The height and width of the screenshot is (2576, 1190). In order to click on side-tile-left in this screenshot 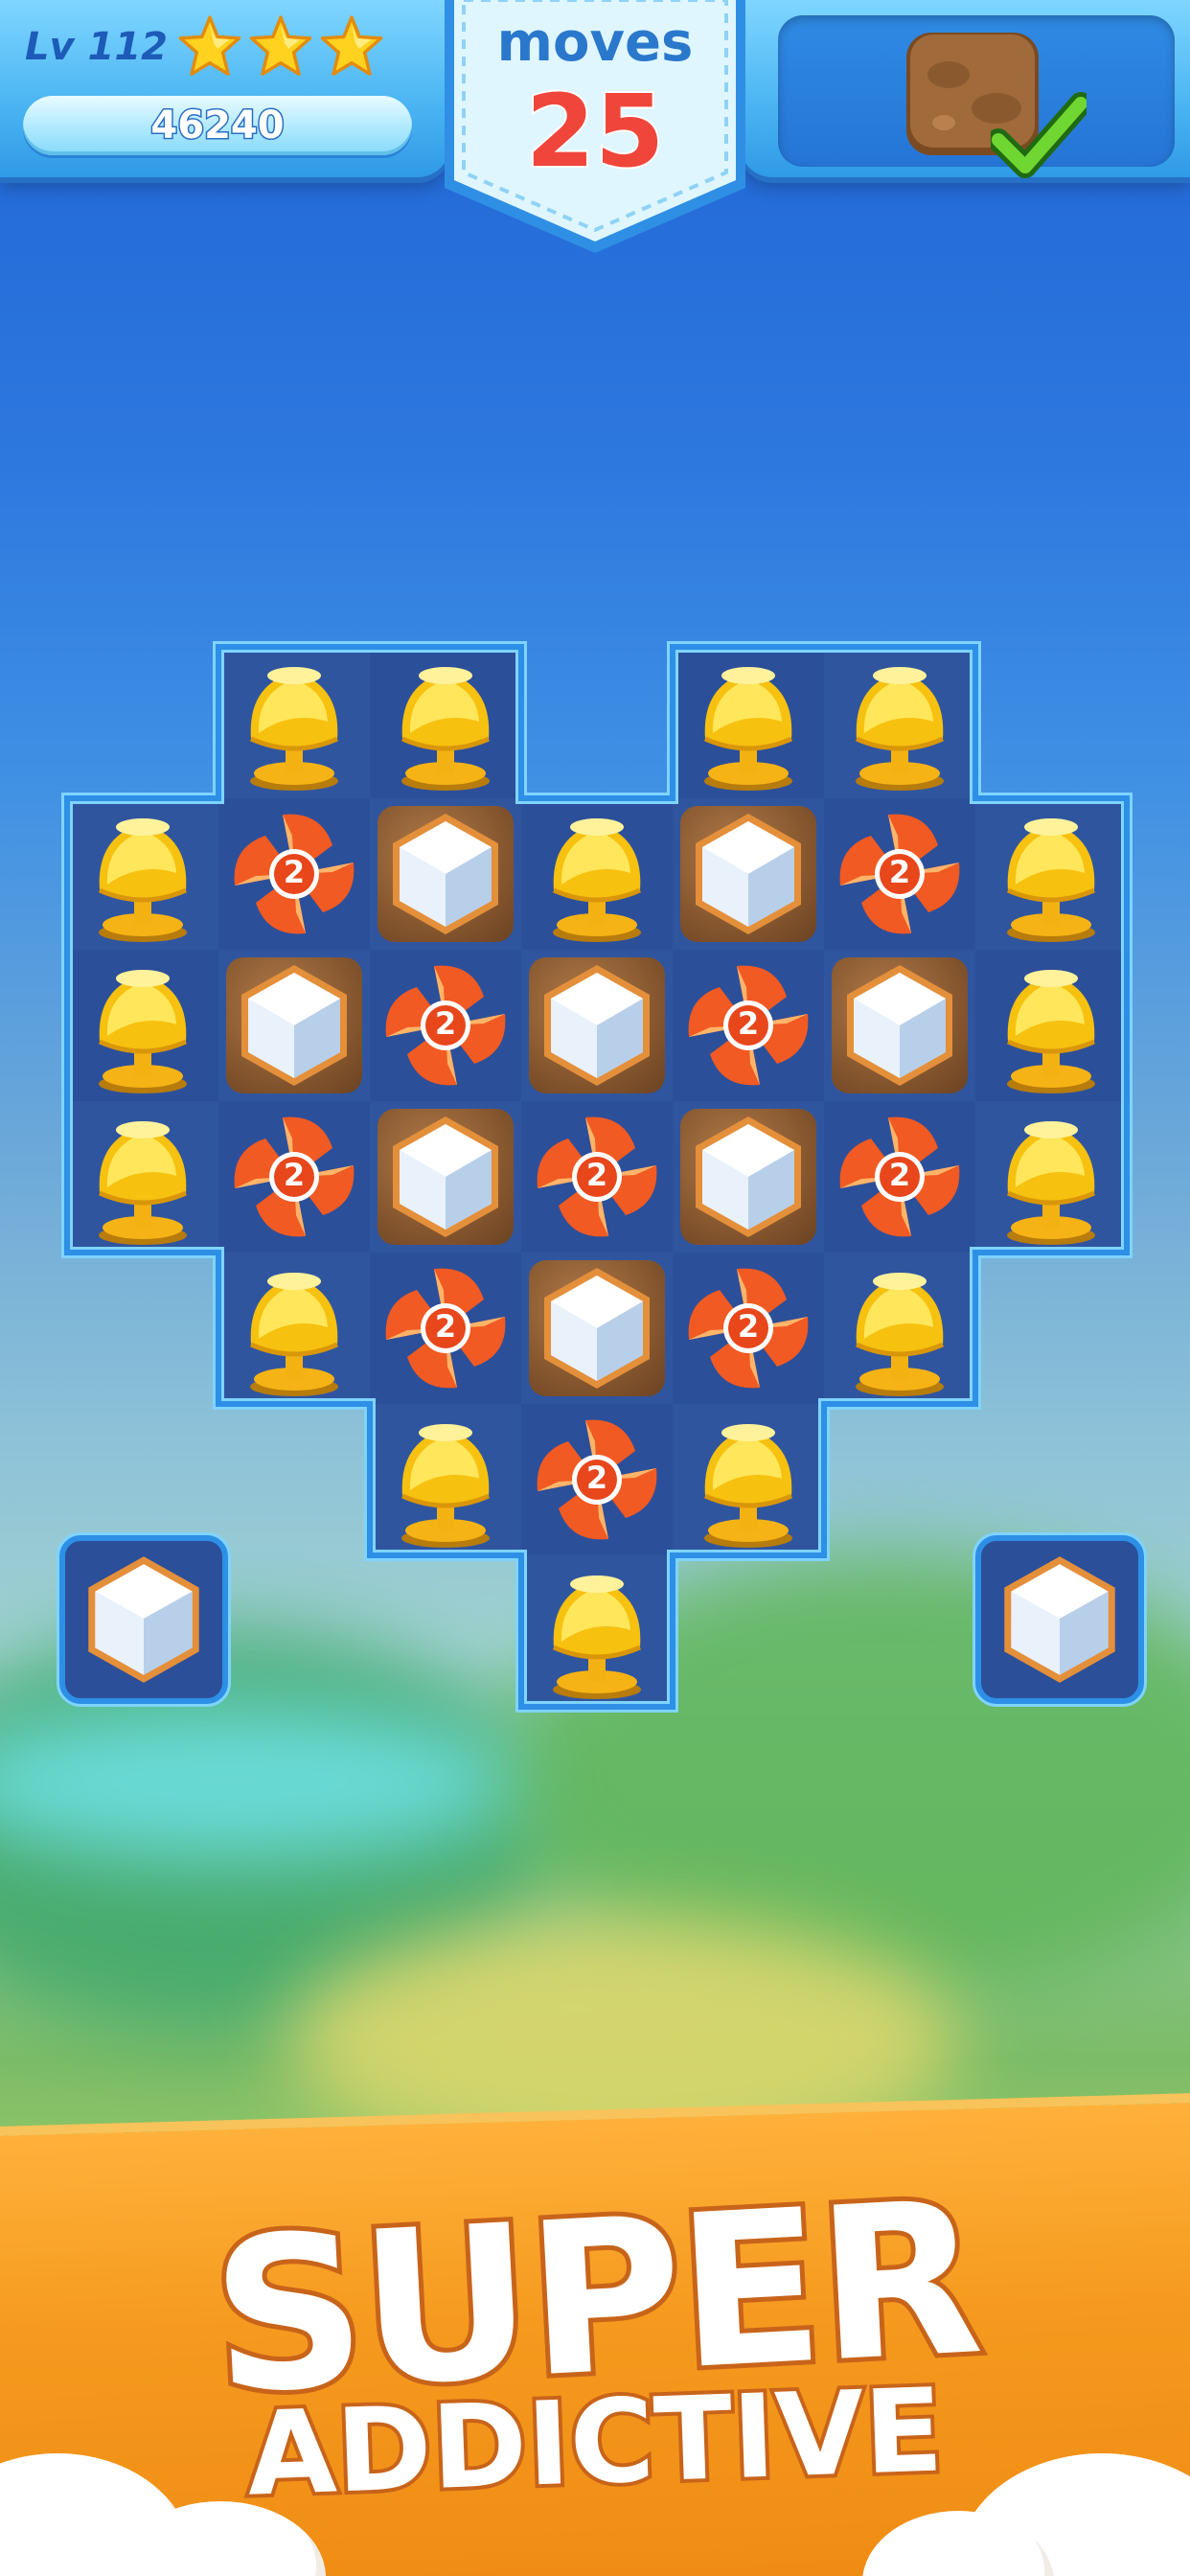, I will do `click(144, 1619)`.